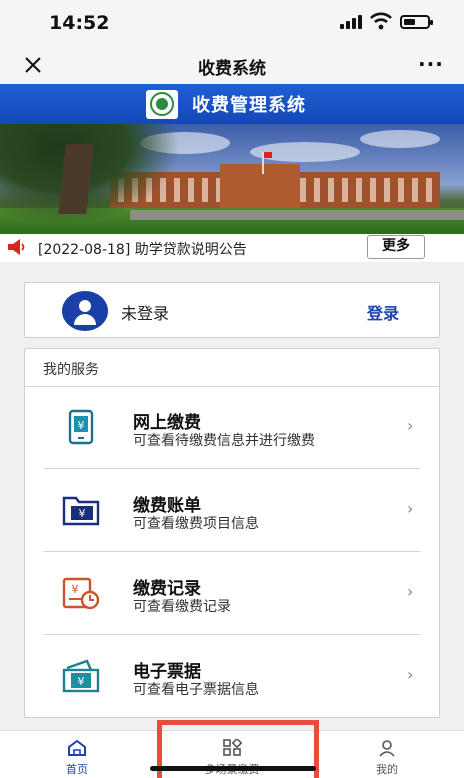 This screenshot has height=778, width=464. What do you see at coordinates (232, 179) in the screenshot?
I see `campus-banner-image` at bounding box center [232, 179].